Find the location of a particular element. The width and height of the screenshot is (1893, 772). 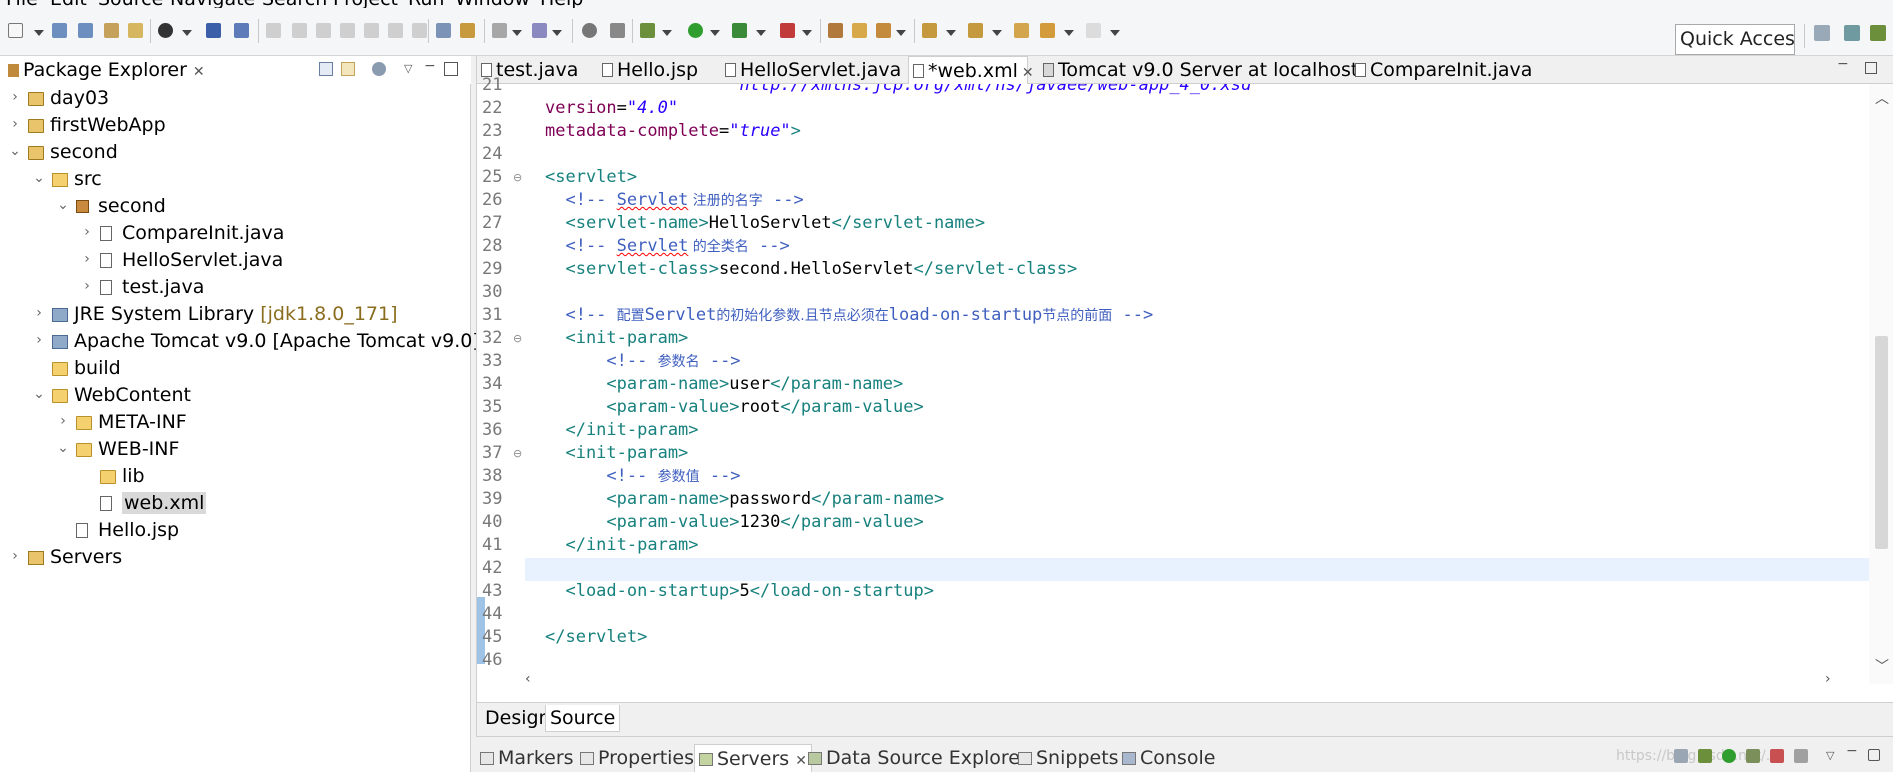

open-type-icon is located at coordinates (859, 30).